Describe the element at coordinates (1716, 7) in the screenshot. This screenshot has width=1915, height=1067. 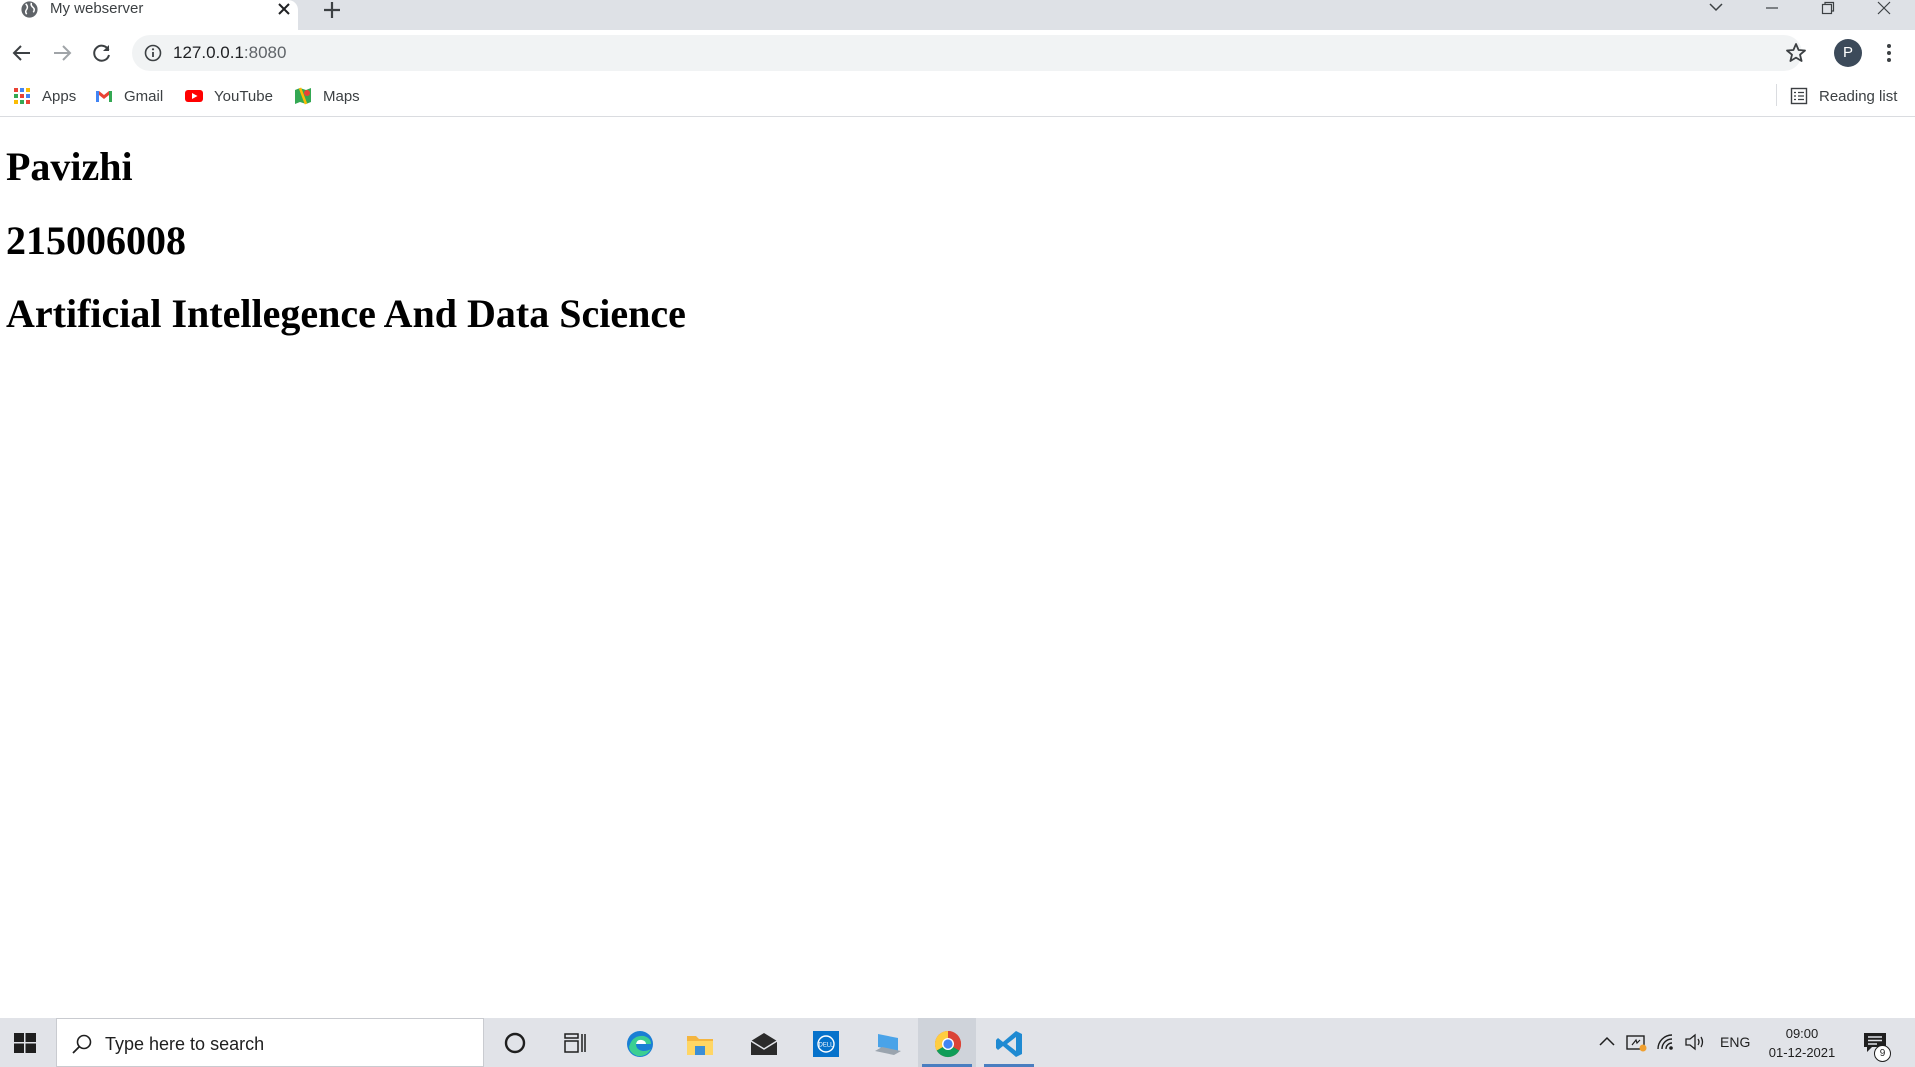
I see `chevron-down-icon` at that location.